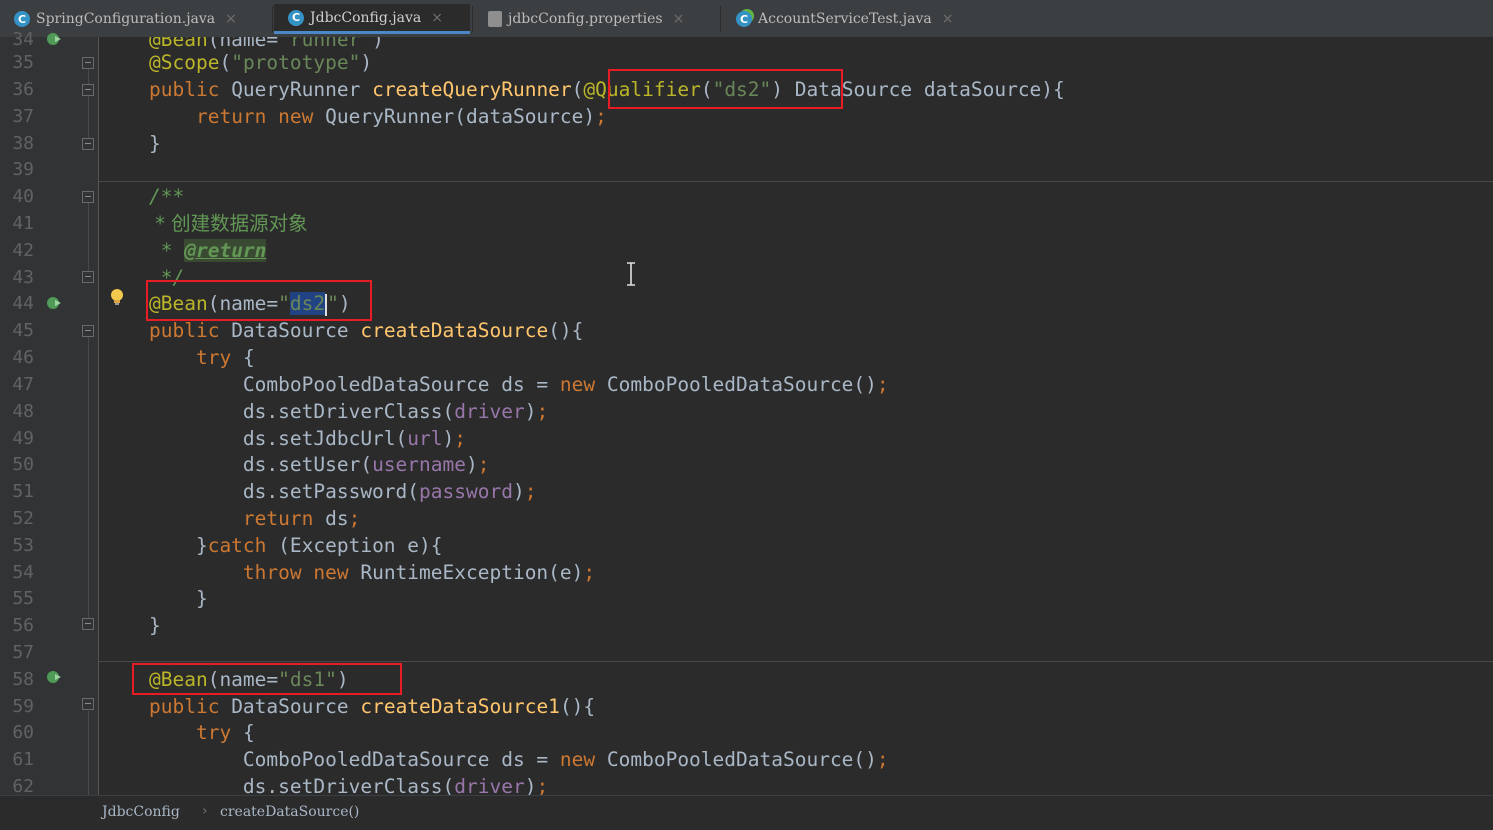 This screenshot has height=830, width=1493. I want to click on line-number: 44, so click(23, 303).